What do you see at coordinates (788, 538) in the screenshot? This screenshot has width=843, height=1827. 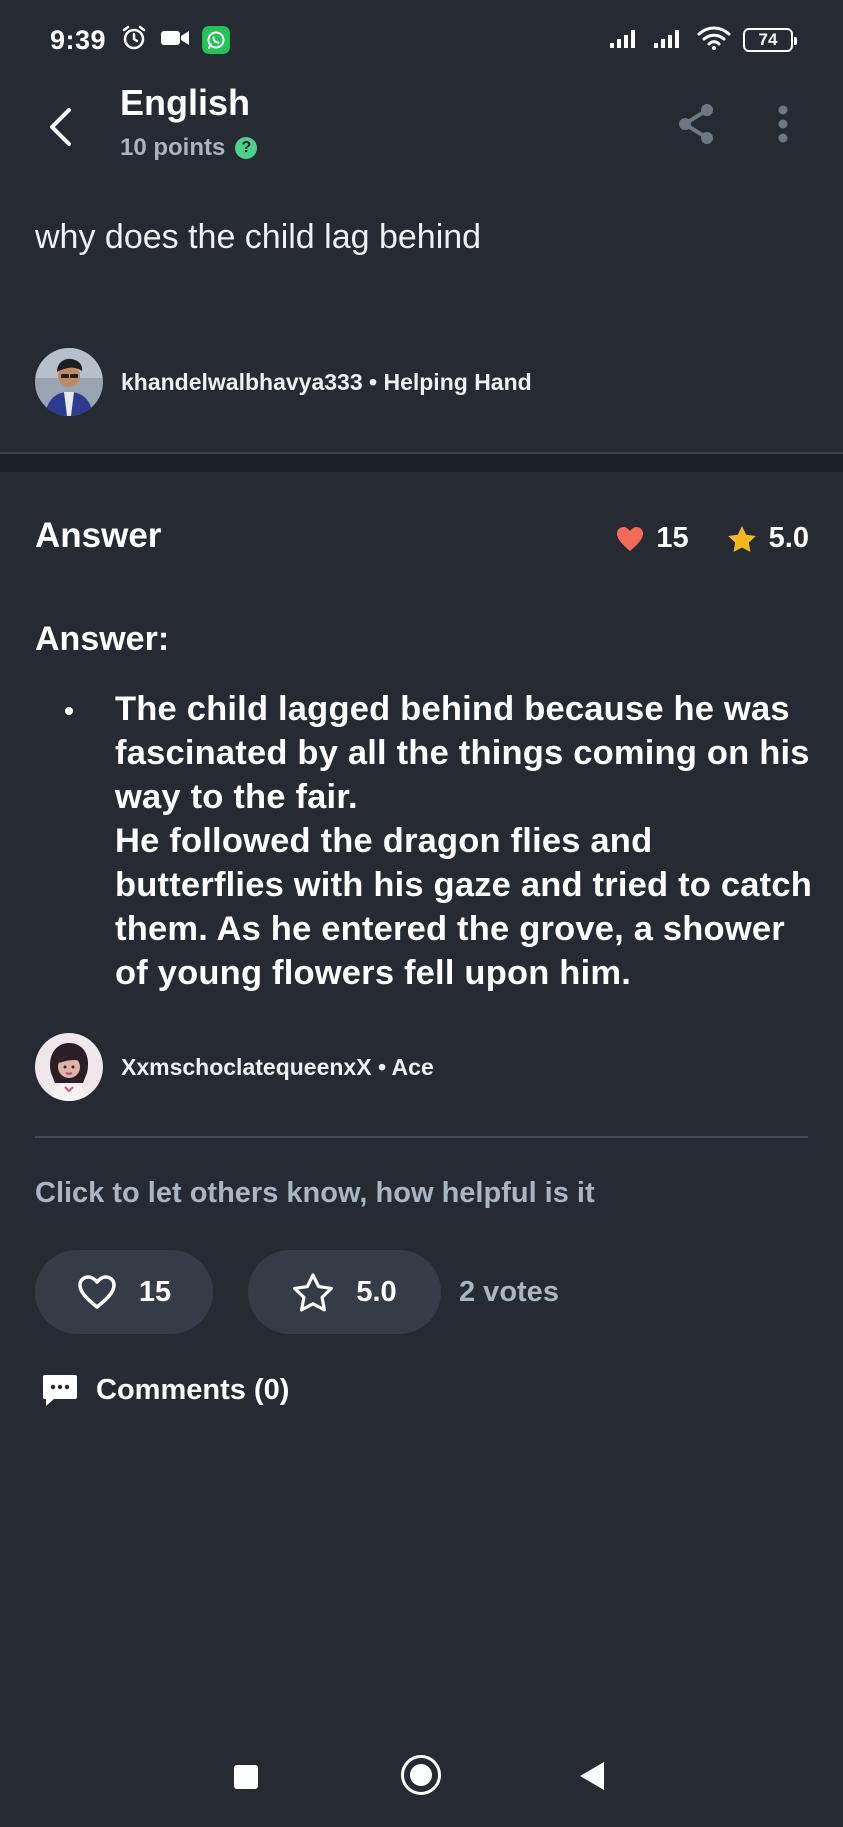 I see `rating-value: 5.0` at bounding box center [788, 538].